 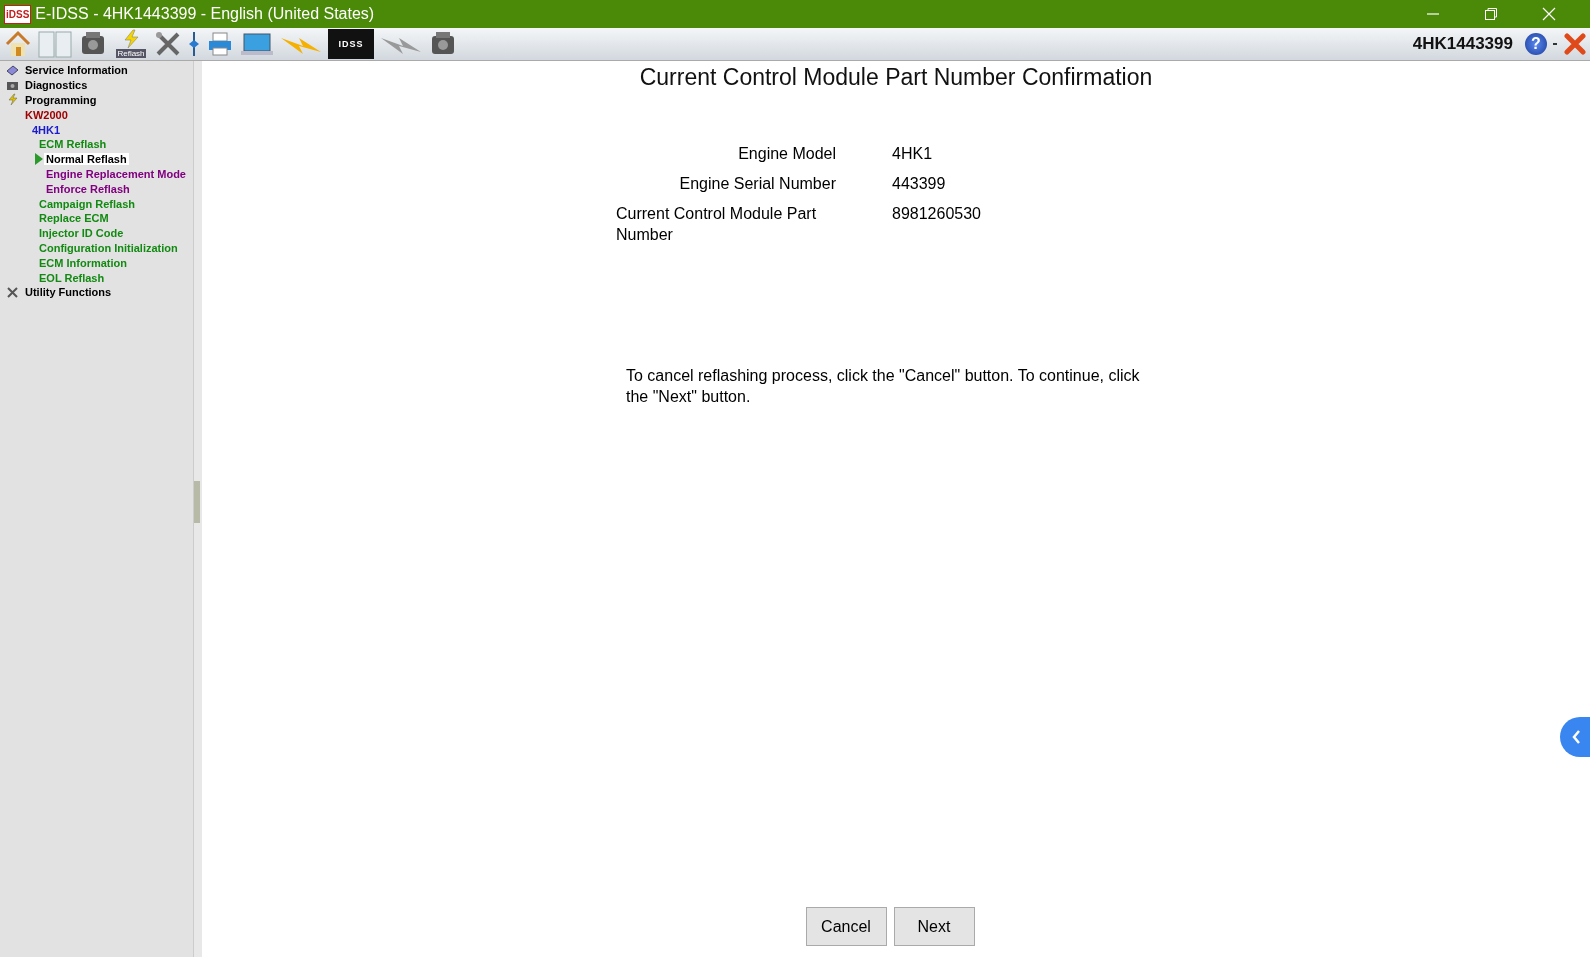 I want to click on tree-item: Campaign Reflash, so click(x=87, y=203).